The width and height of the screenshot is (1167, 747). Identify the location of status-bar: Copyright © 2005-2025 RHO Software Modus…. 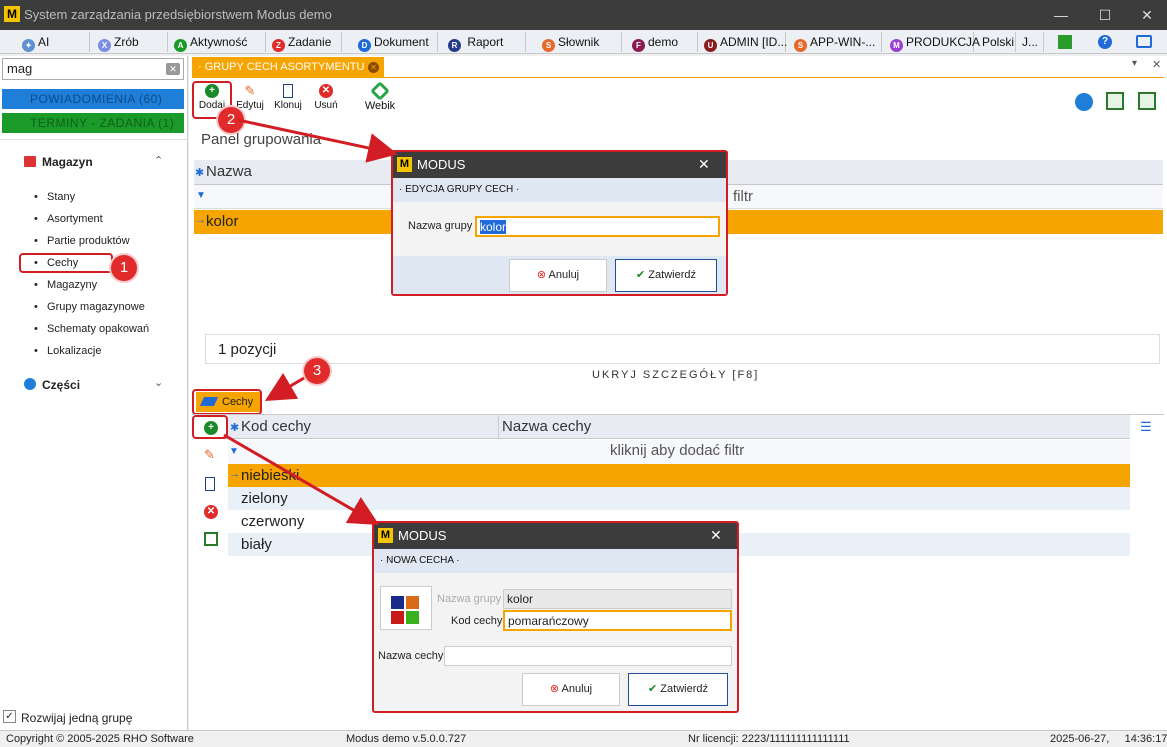
(583, 738).